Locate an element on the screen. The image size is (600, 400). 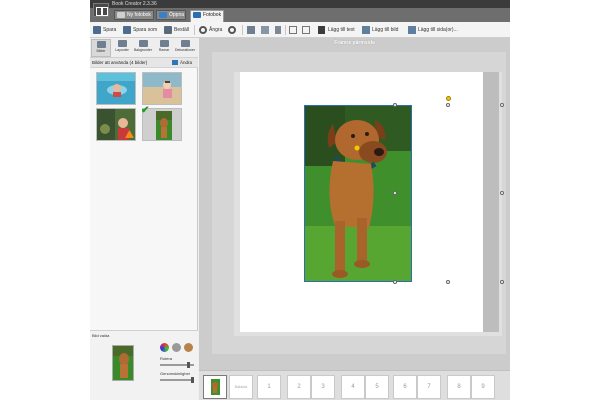
tab-photobook-label: Fotobok is located at coordinates (212, 15).